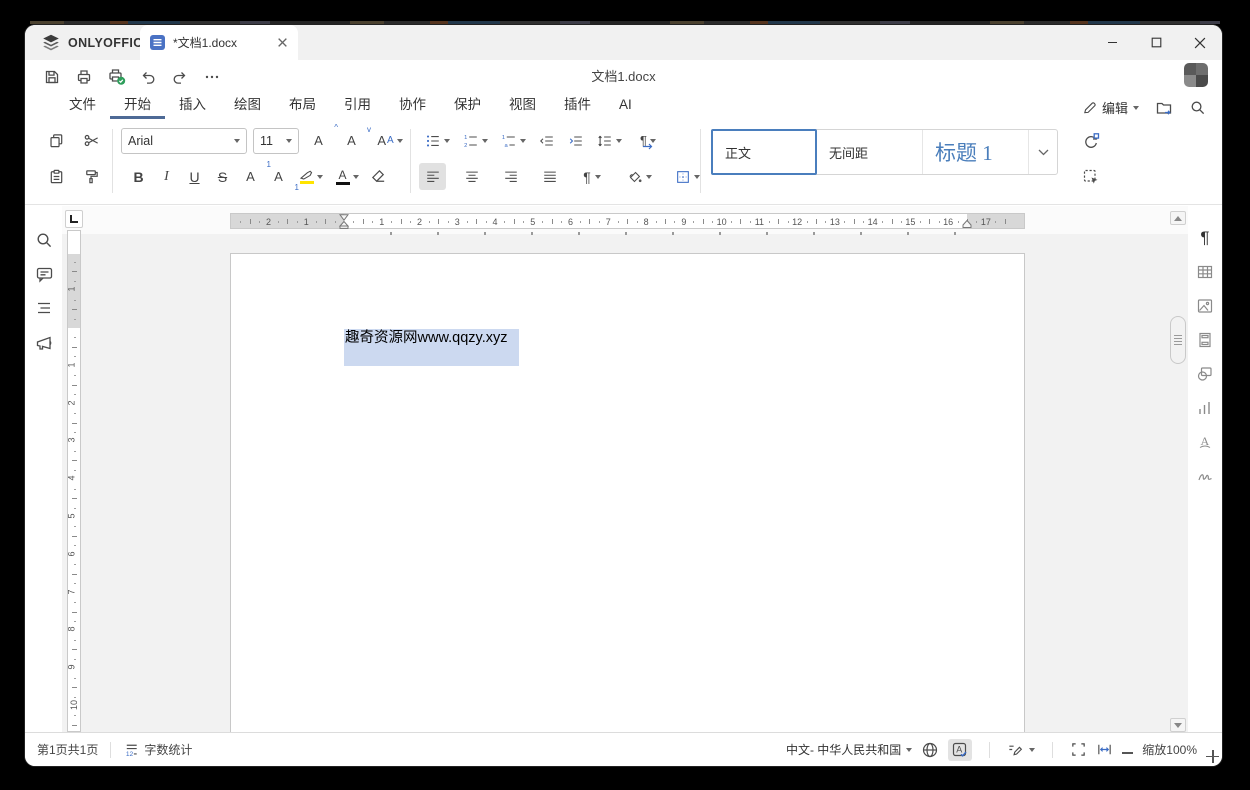 Image resolution: width=1250 pixels, height=790 pixels. What do you see at coordinates (475, 140) in the screenshot?
I see `numbering-button: 12` at bounding box center [475, 140].